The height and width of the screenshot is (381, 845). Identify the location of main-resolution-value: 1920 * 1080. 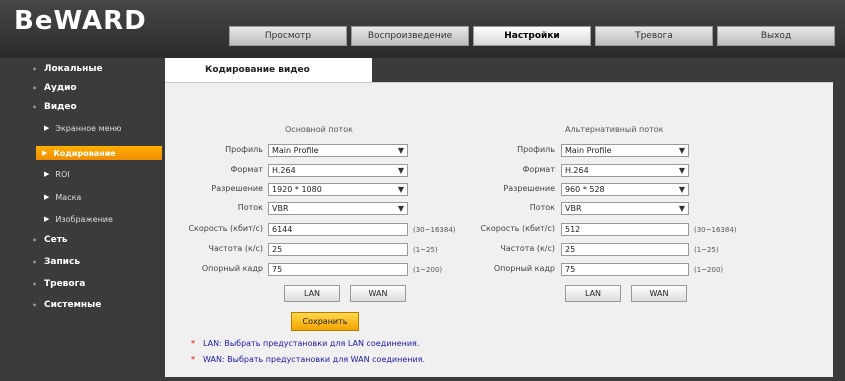
(297, 189).